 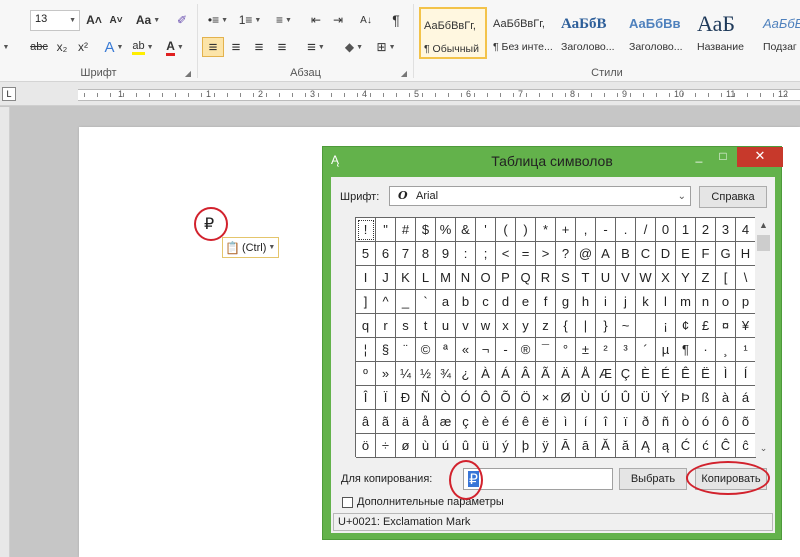 What do you see at coordinates (666, 446) in the screenshot?
I see `char-cell: ą` at bounding box center [666, 446].